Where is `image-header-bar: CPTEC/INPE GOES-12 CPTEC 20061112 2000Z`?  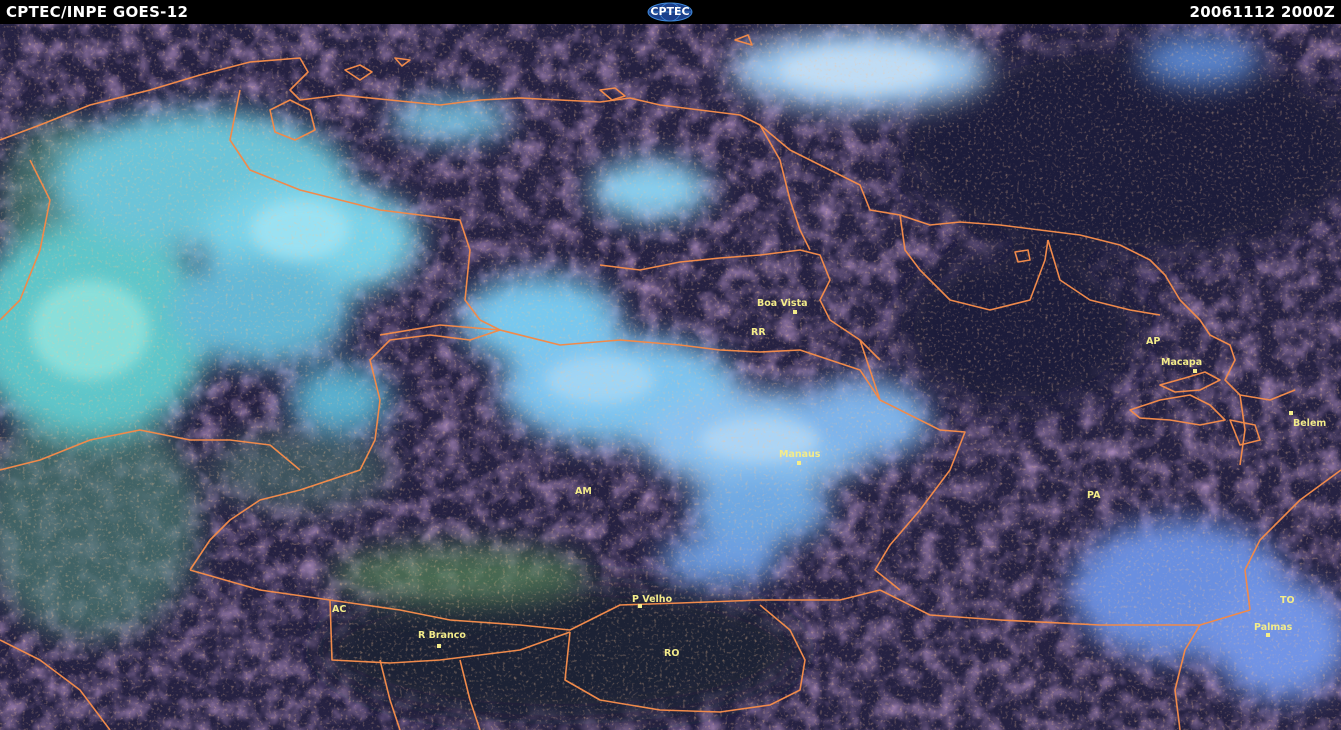
image-header-bar: CPTEC/INPE GOES-12 CPTEC 20061112 2000Z is located at coordinates (670, 12).